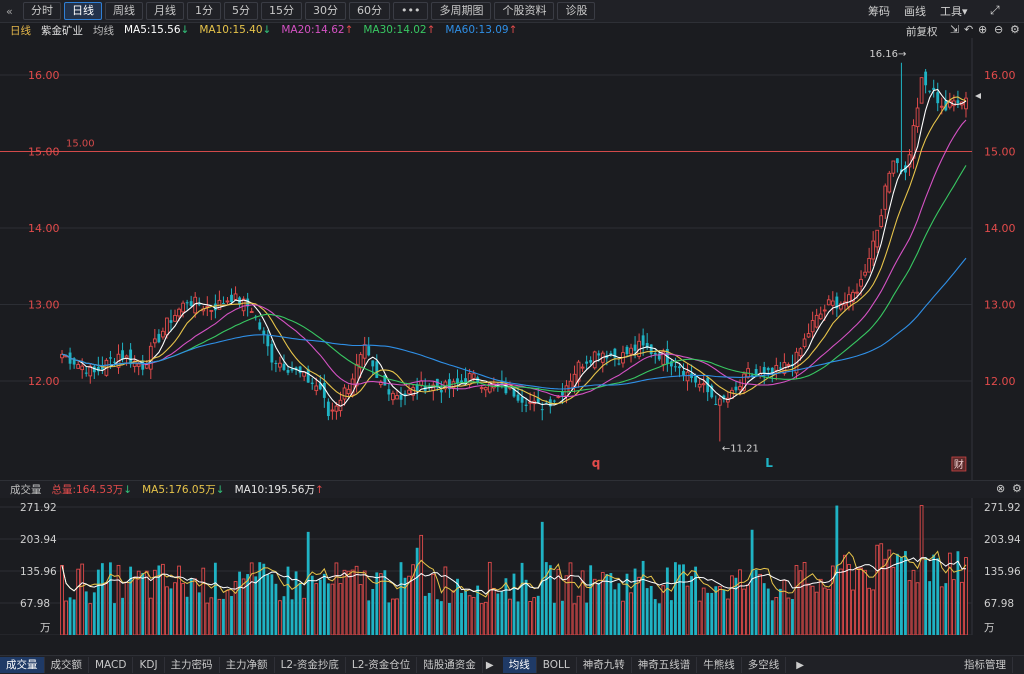  I want to click on undo-icon: ↶, so click(968, 30).